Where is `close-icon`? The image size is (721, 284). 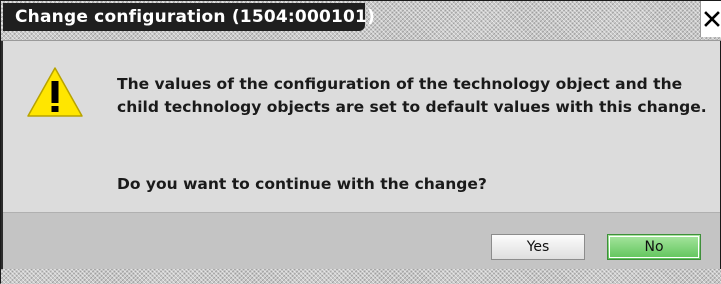 close-icon is located at coordinates (711, 19).